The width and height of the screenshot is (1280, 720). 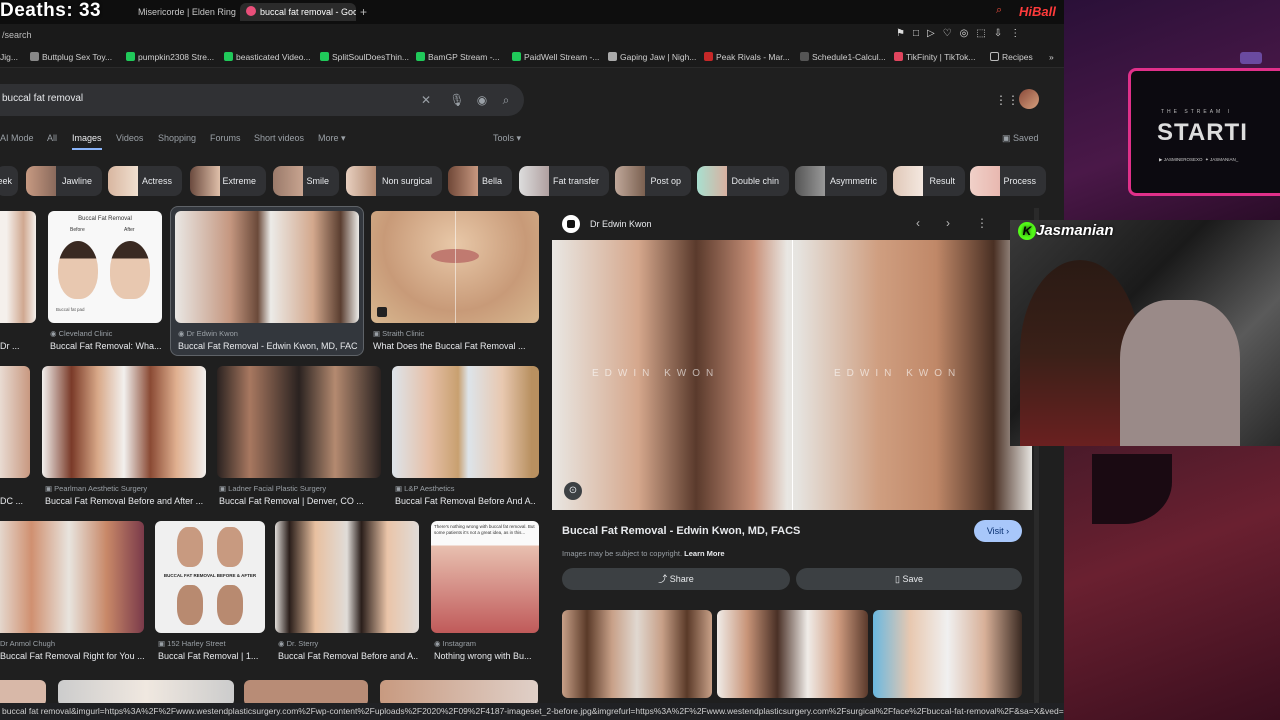 I want to click on tab-misericorde: Misericorde | Elden Ring, so click(x=184, y=12).